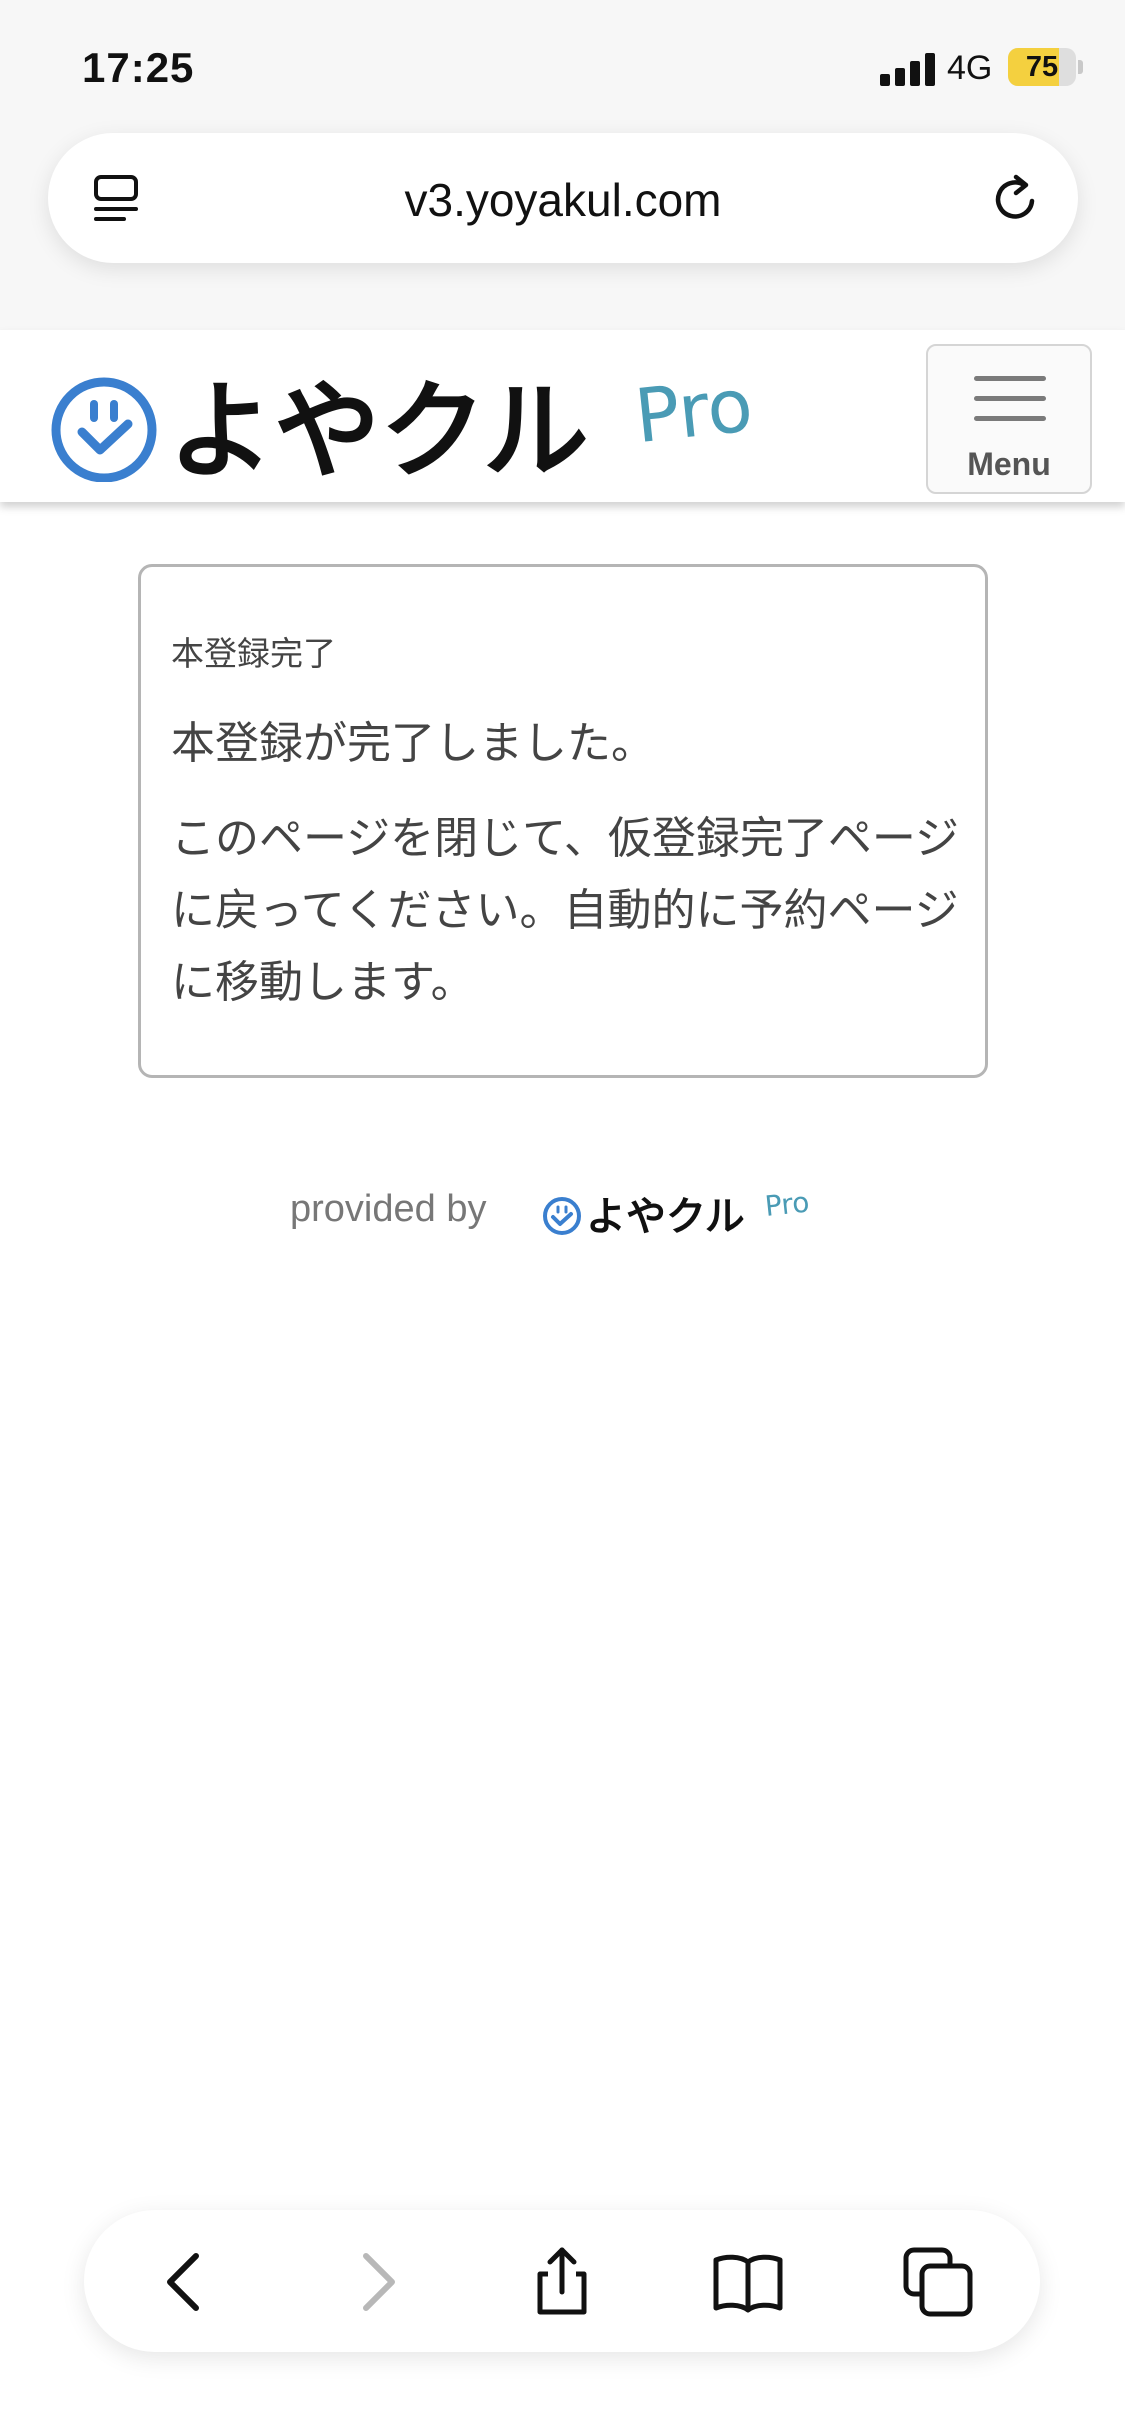 This screenshot has height=2436, width=1125. I want to click on forward-icon, so click(376, 2282).